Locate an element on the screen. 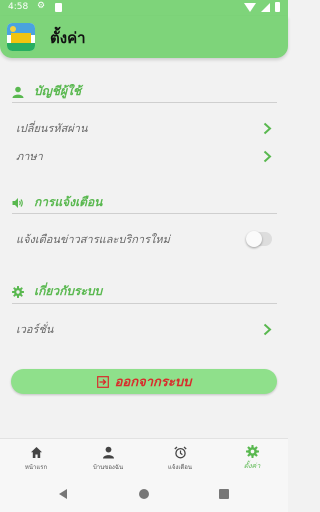 This screenshot has width=320, height=512. page-title: ตั้งค่า is located at coordinates (68, 38).